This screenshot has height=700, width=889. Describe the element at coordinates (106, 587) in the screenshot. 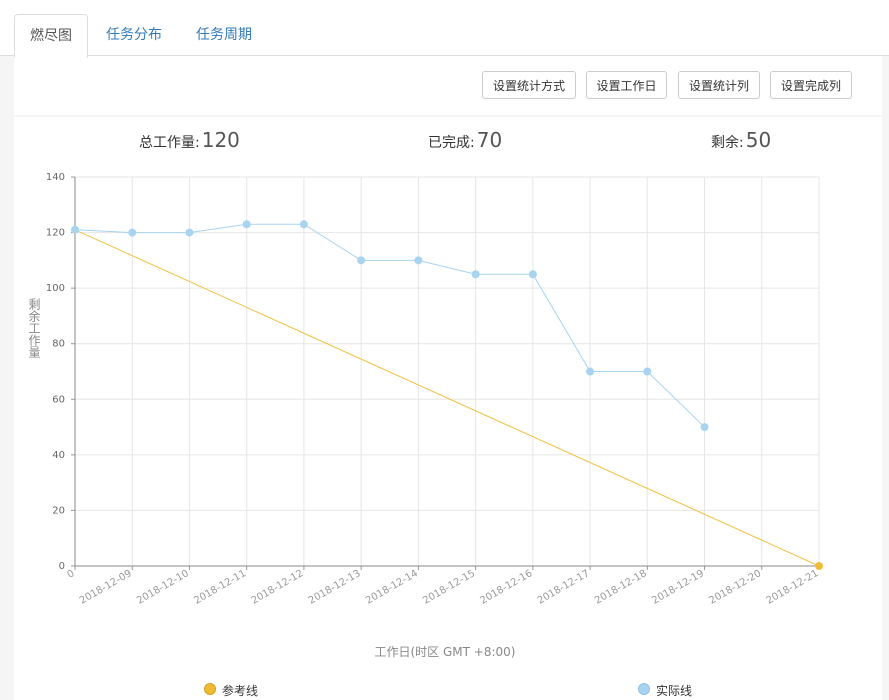

I see `x-tick-label: 2018-12-09` at that location.